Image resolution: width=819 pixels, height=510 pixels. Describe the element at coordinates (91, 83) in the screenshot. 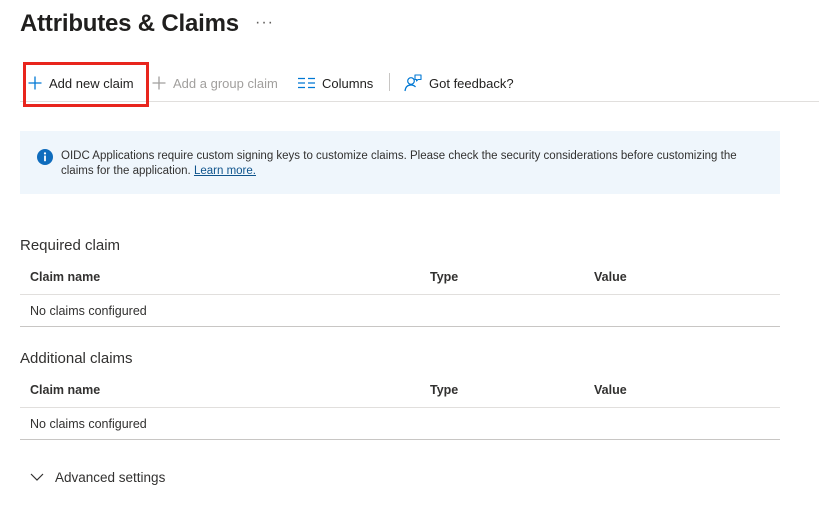

I see `add-new-claim-label: Add new claim` at that location.